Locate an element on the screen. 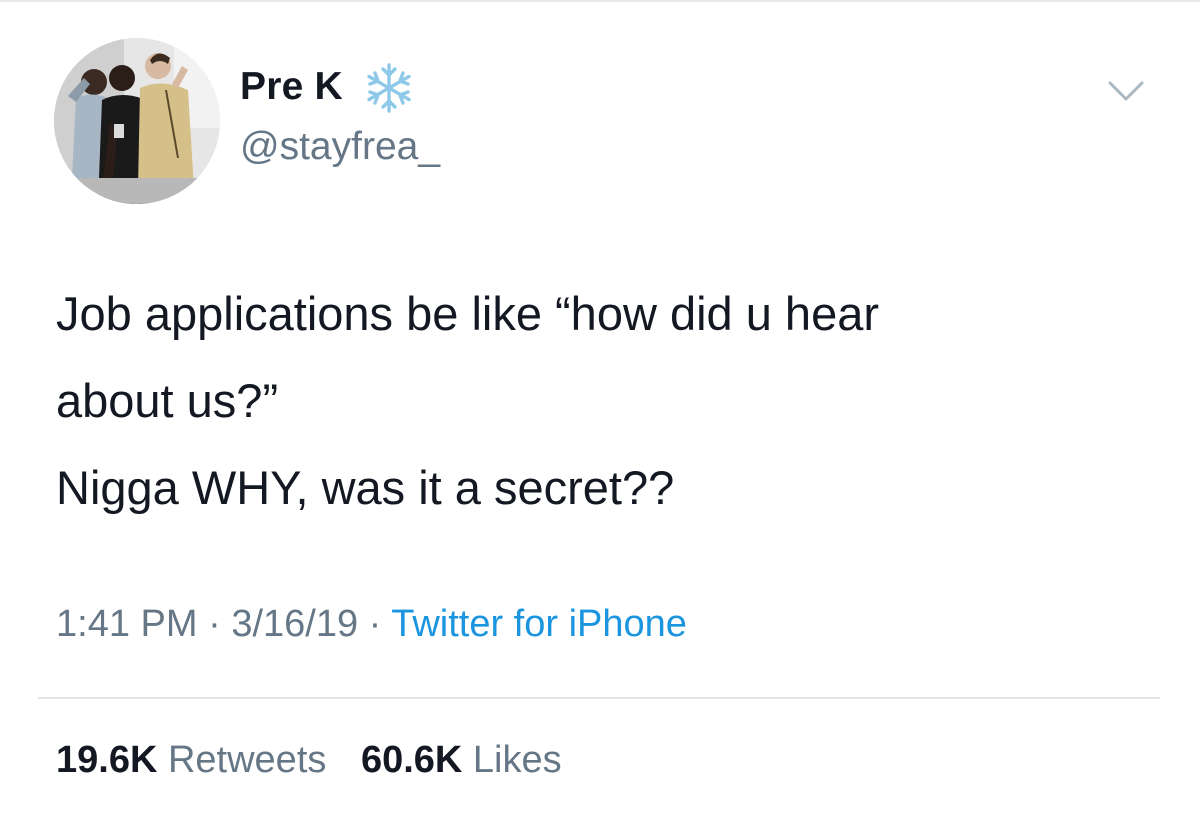 The height and width of the screenshot is (822, 1200). retweets-stat: 19.6K Retweets is located at coordinates (191, 760).